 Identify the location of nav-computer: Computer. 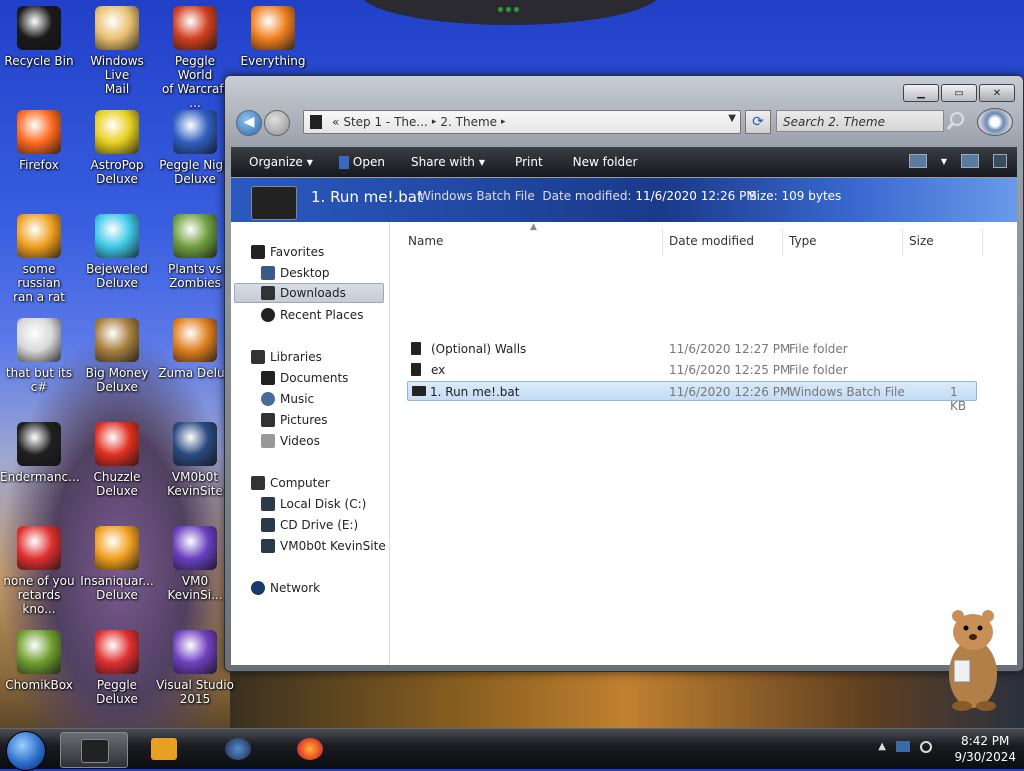
(290, 483).